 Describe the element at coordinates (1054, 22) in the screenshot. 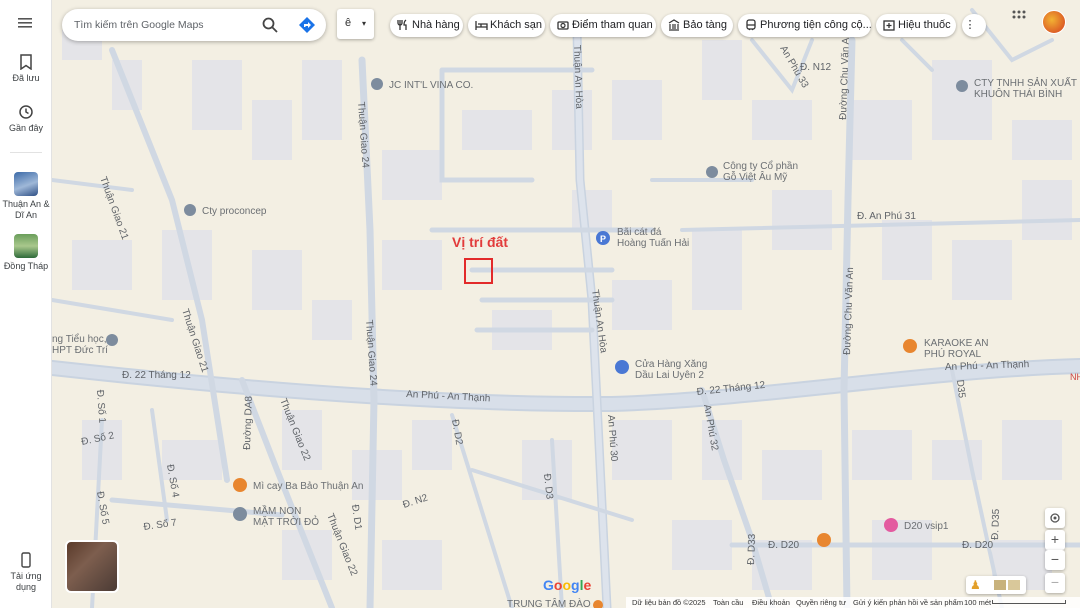

I see `avatar` at that location.